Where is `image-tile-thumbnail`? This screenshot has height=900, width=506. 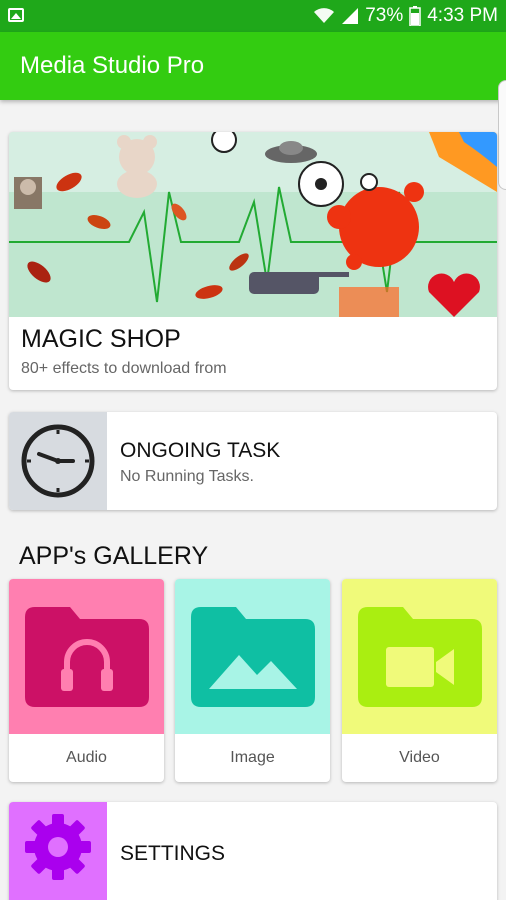
image-tile-thumbnail is located at coordinates (252, 656).